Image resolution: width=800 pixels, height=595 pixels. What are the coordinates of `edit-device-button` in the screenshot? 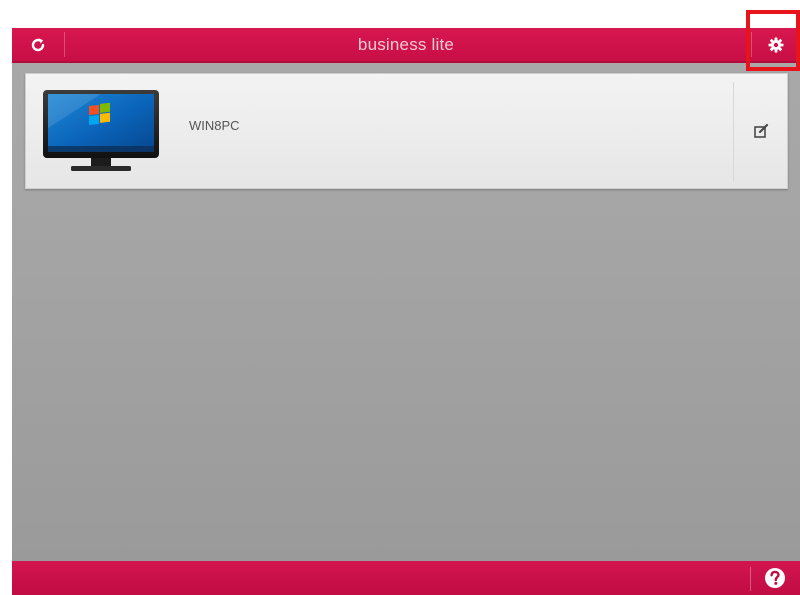 It's located at (761, 131).